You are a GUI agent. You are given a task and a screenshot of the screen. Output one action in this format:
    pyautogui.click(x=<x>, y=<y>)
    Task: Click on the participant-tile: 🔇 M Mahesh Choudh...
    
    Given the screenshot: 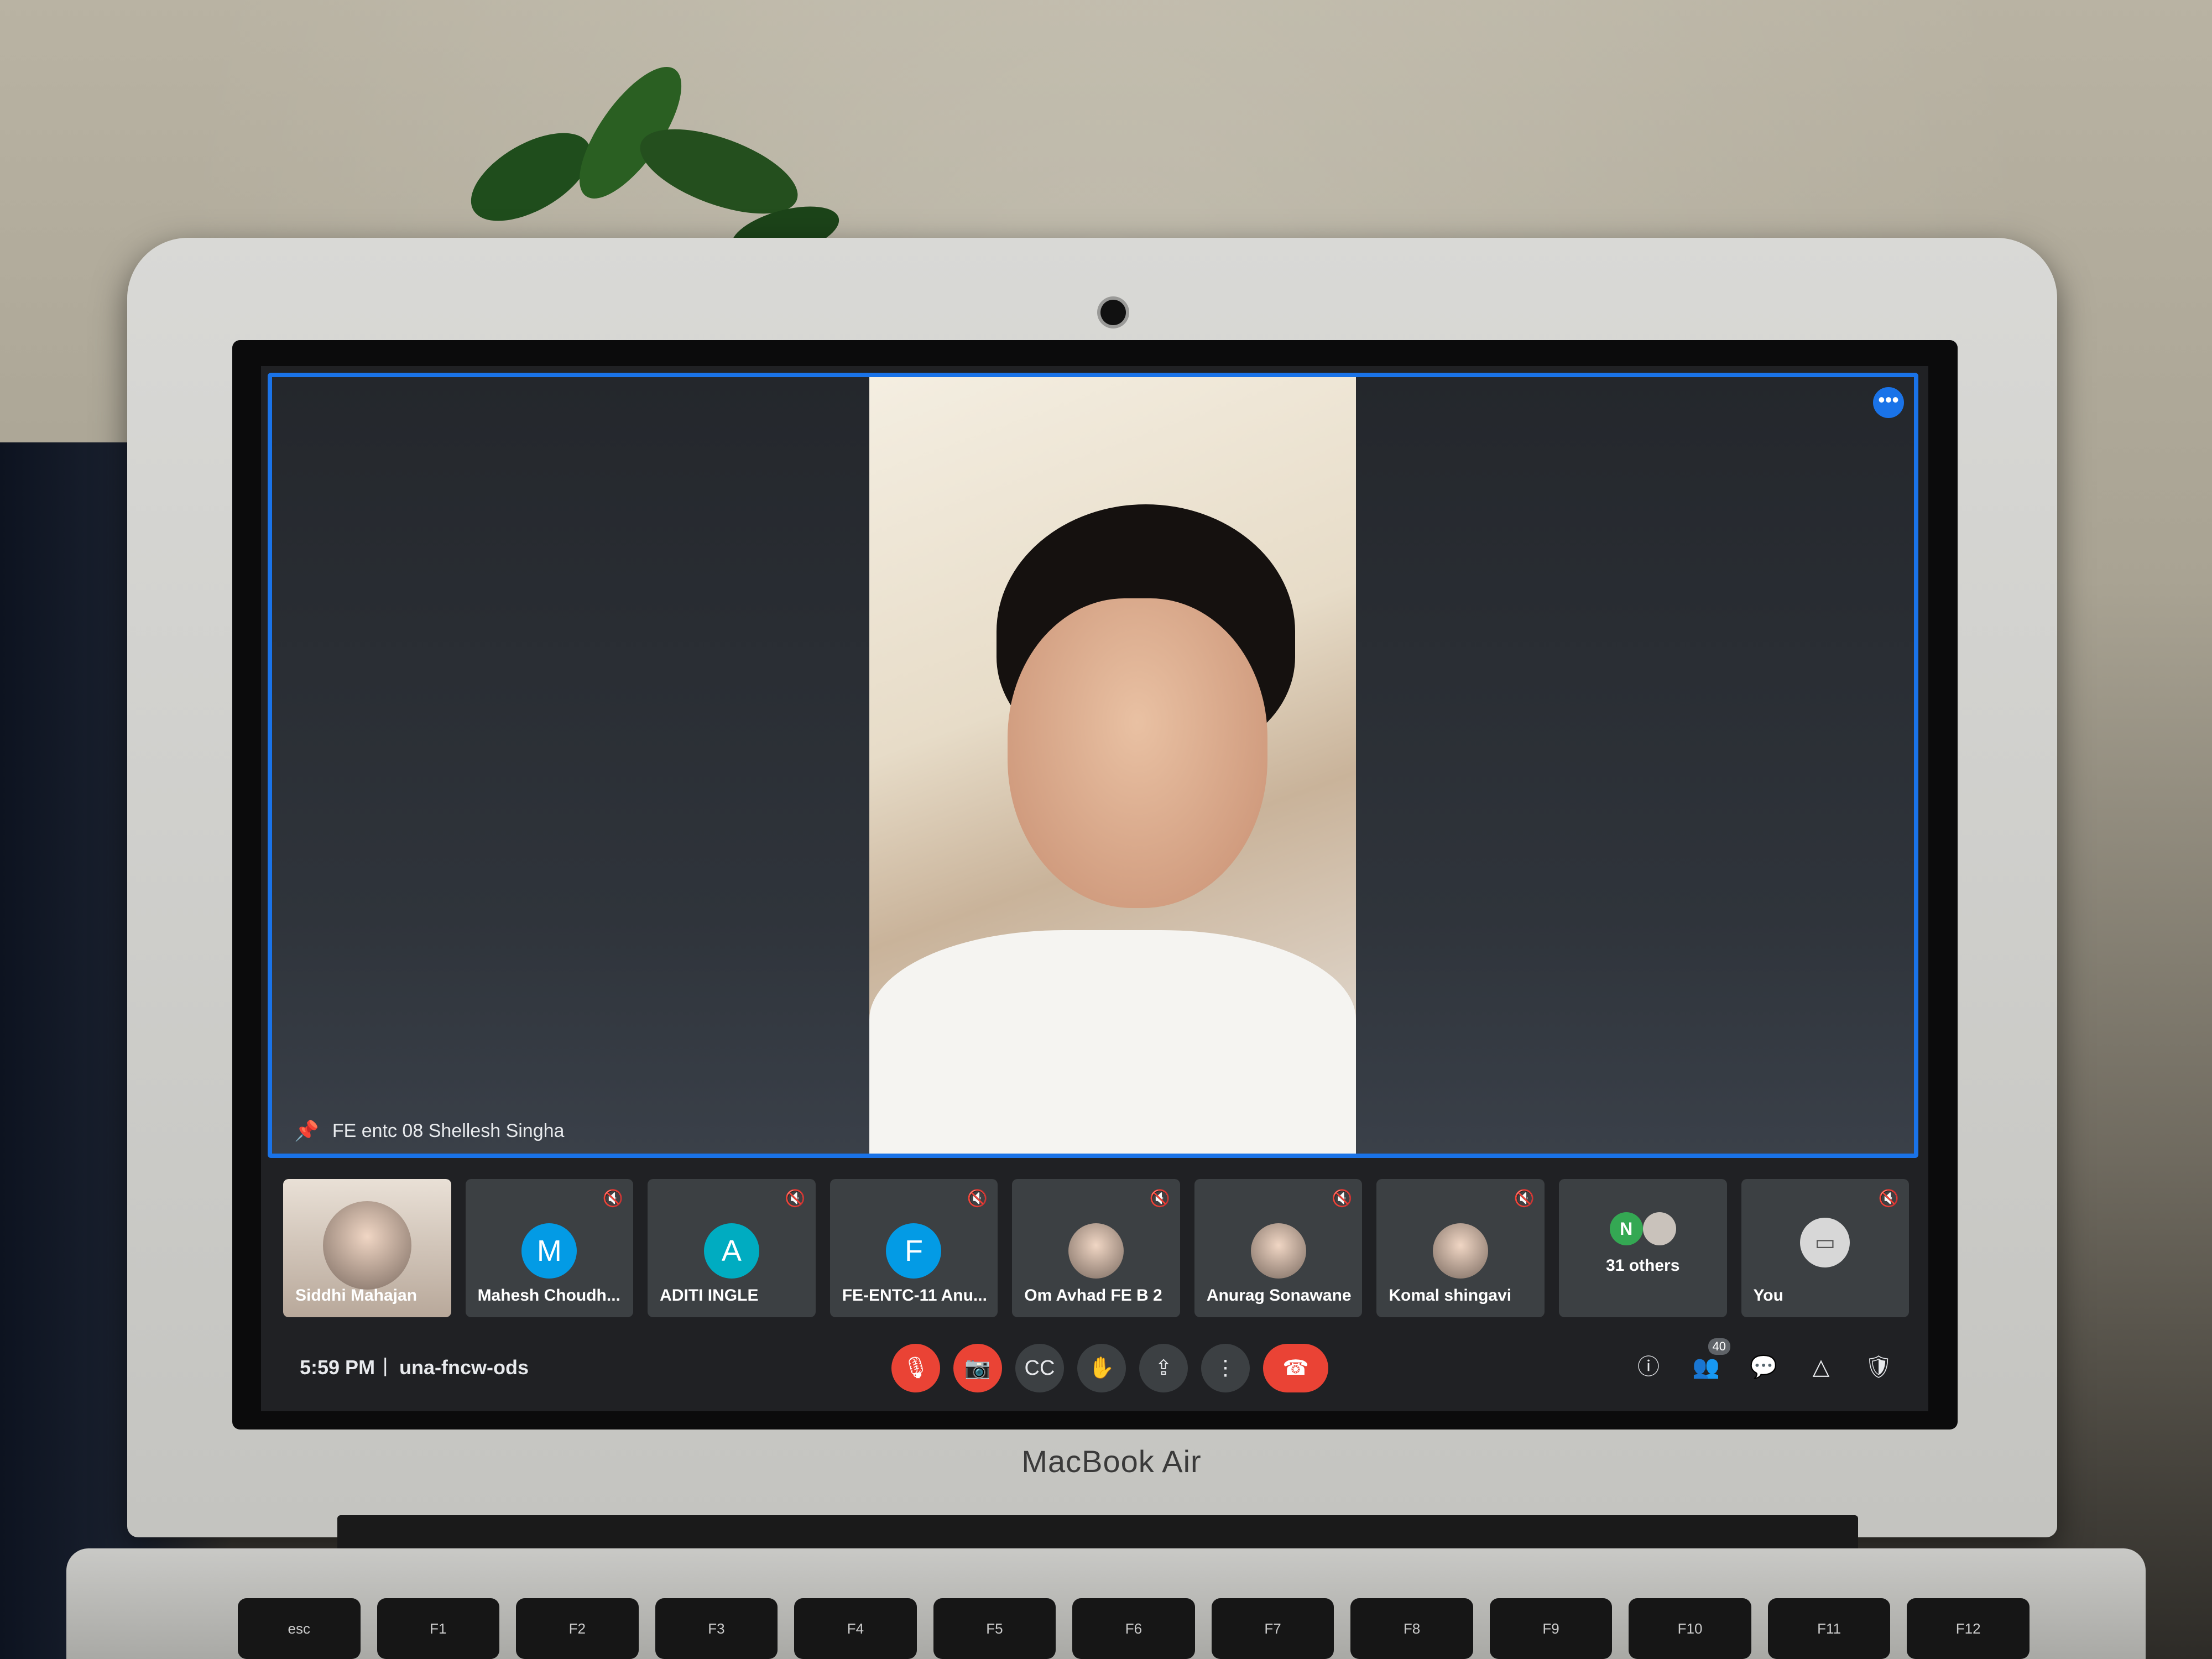 What is the action you would take?
    pyautogui.click(x=550, y=1248)
    